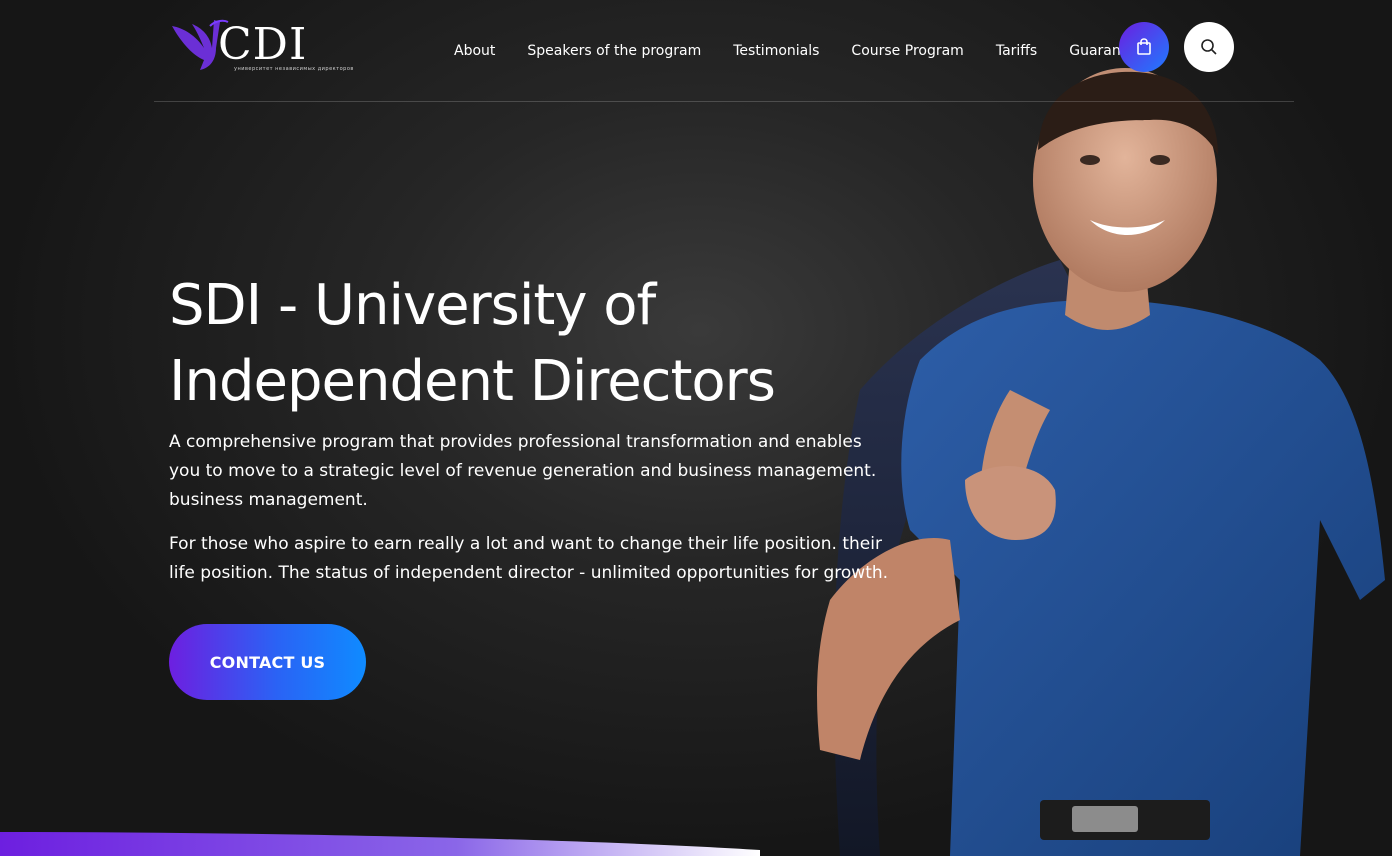 This screenshot has height=856, width=1392. I want to click on nav-item-testimonials: Testimonials, so click(776, 51).